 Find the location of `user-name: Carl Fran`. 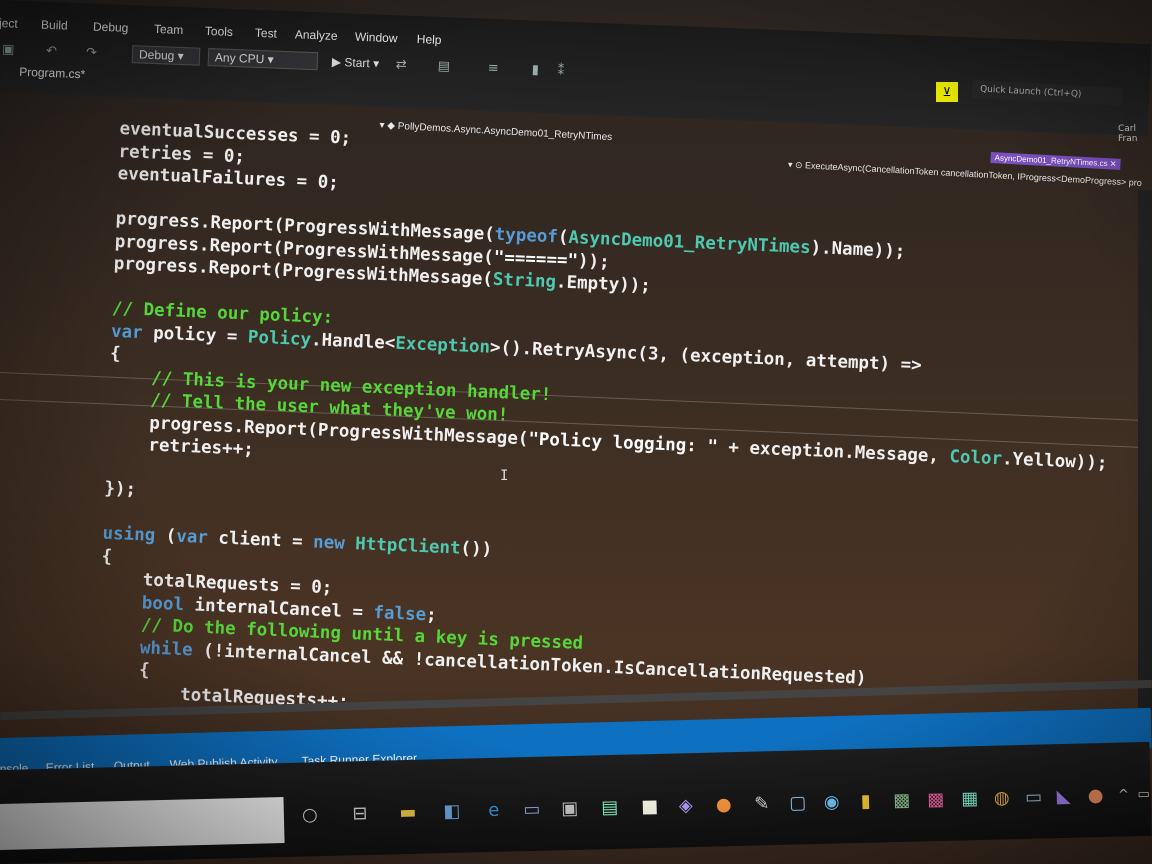

user-name: Carl Fran is located at coordinates (1135, 134).